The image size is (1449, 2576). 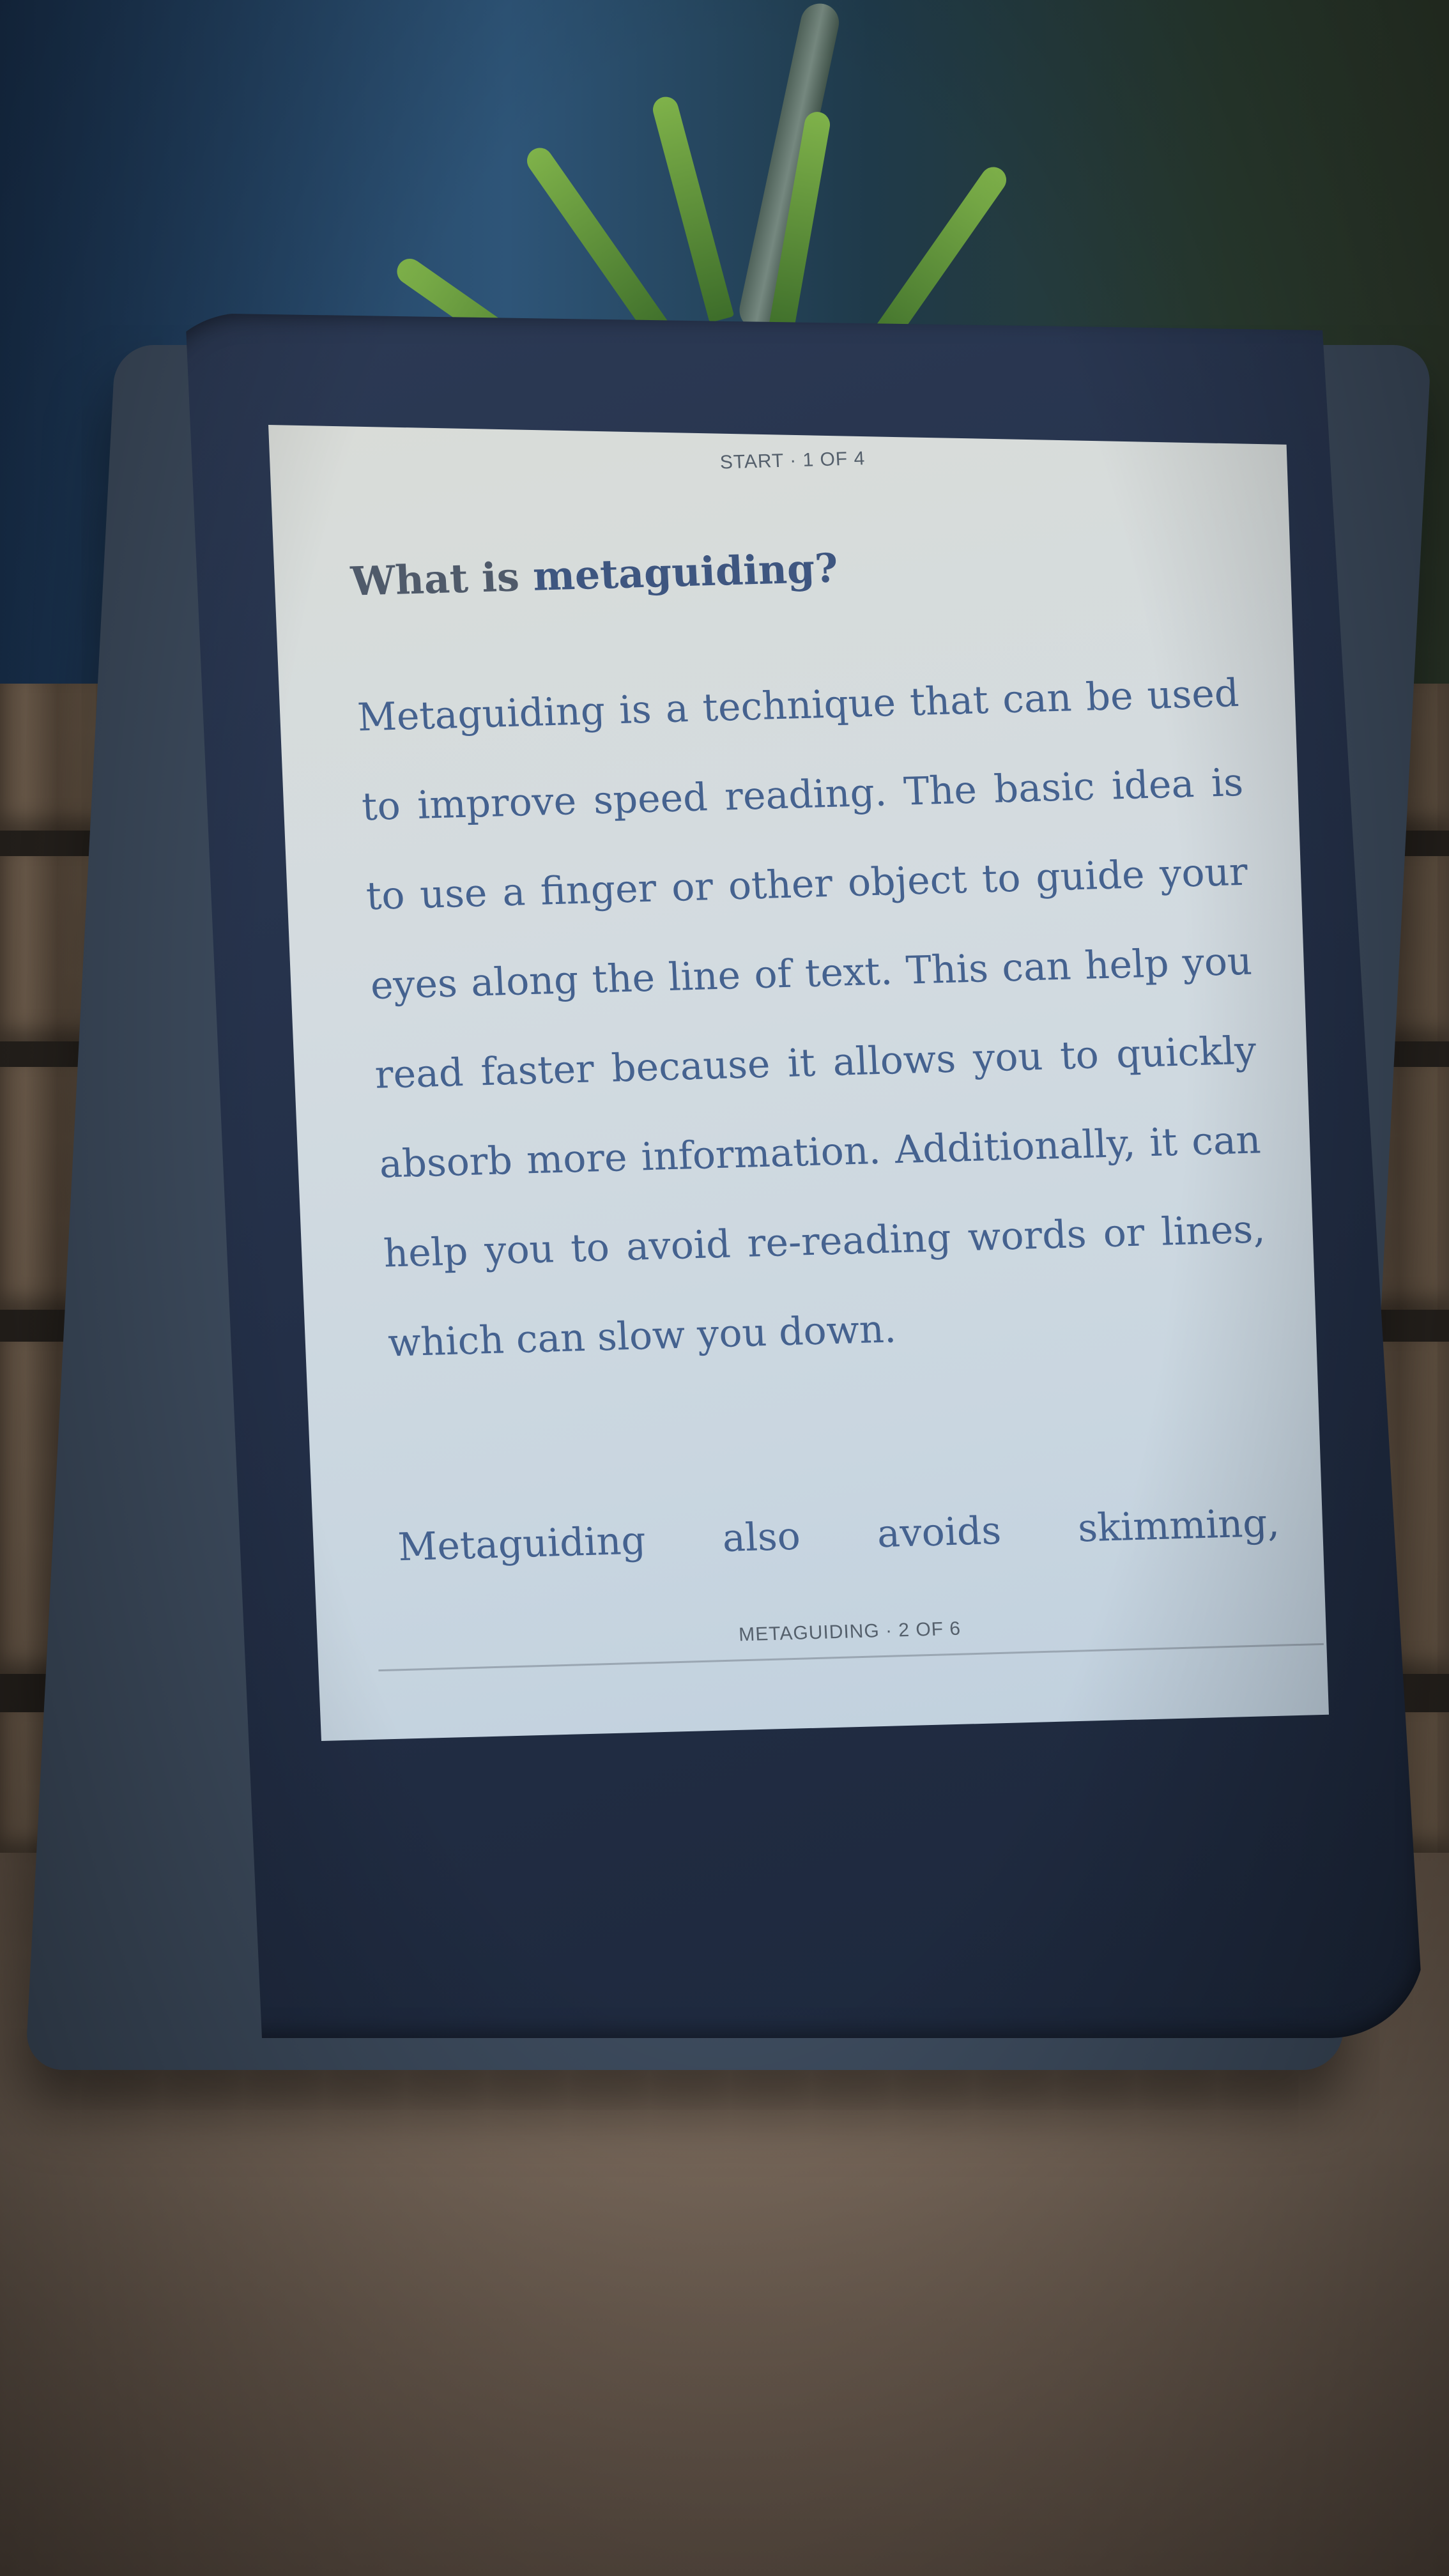 I want to click on chapter-progress-header: START · 1 OF 4, so click(x=792, y=460).